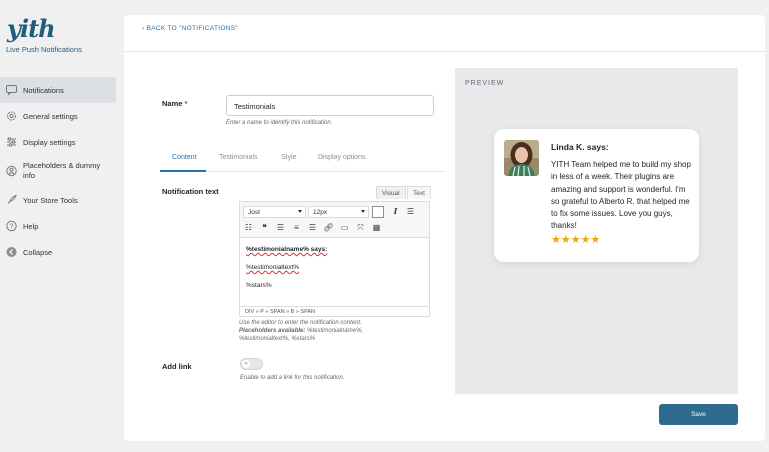 This screenshot has height=452, width=769. What do you see at coordinates (576, 240) in the screenshot?
I see `star-rating: ★★★★★` at bounding box center [576, 240].